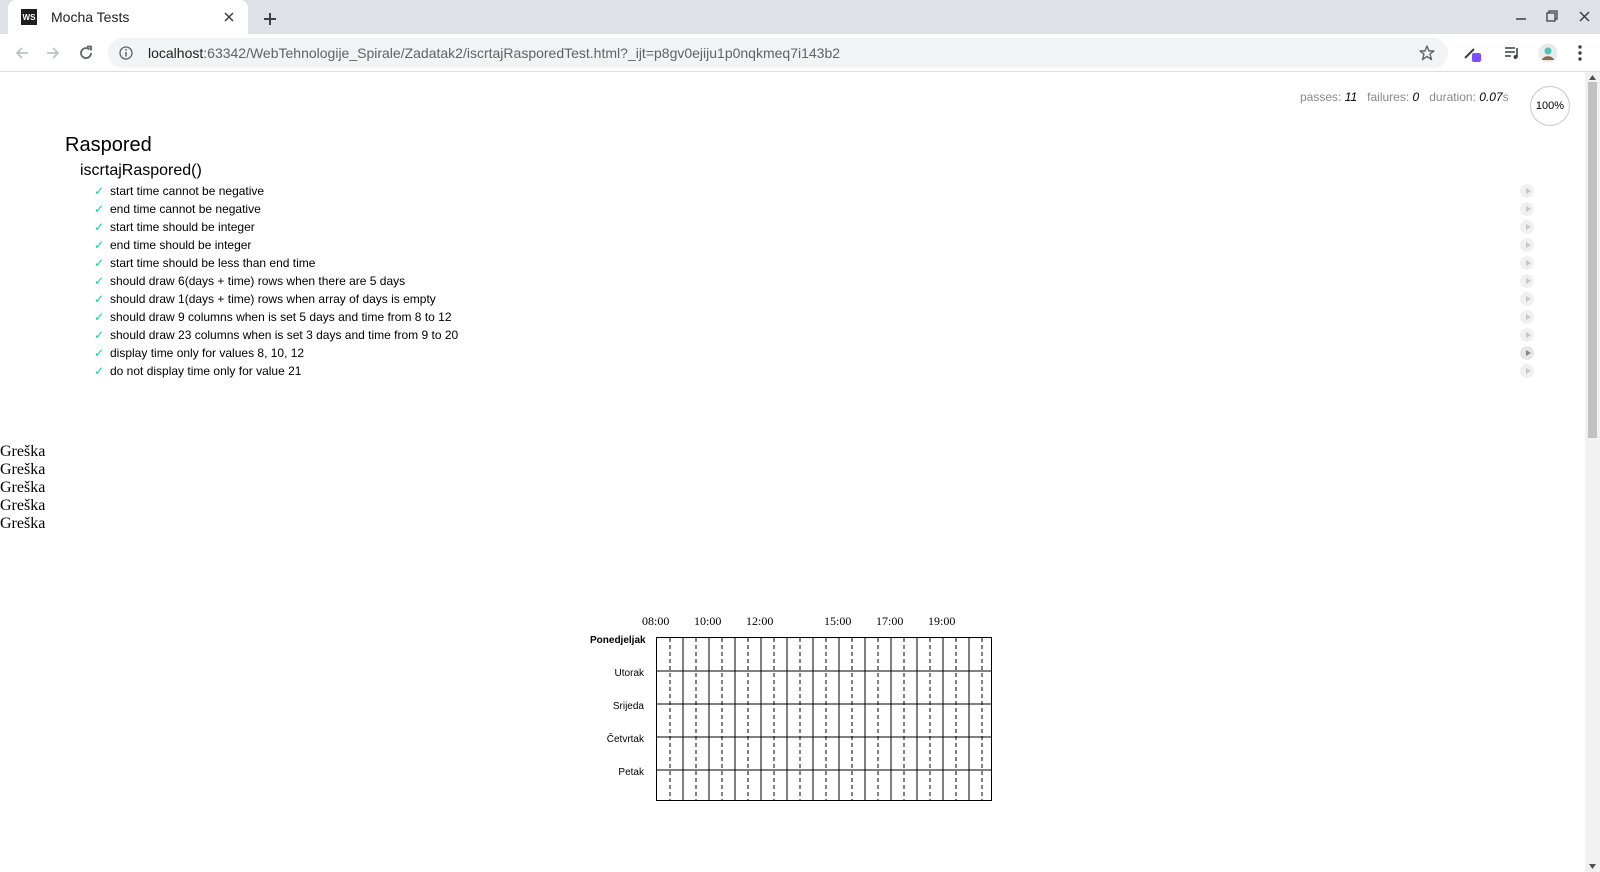 The width and height of the screenshot is (1600, 872). What do you see at coordinates (708, 621) in the screenshot?
I see `hour-label: 10:00` at bounding box center [708, 621].